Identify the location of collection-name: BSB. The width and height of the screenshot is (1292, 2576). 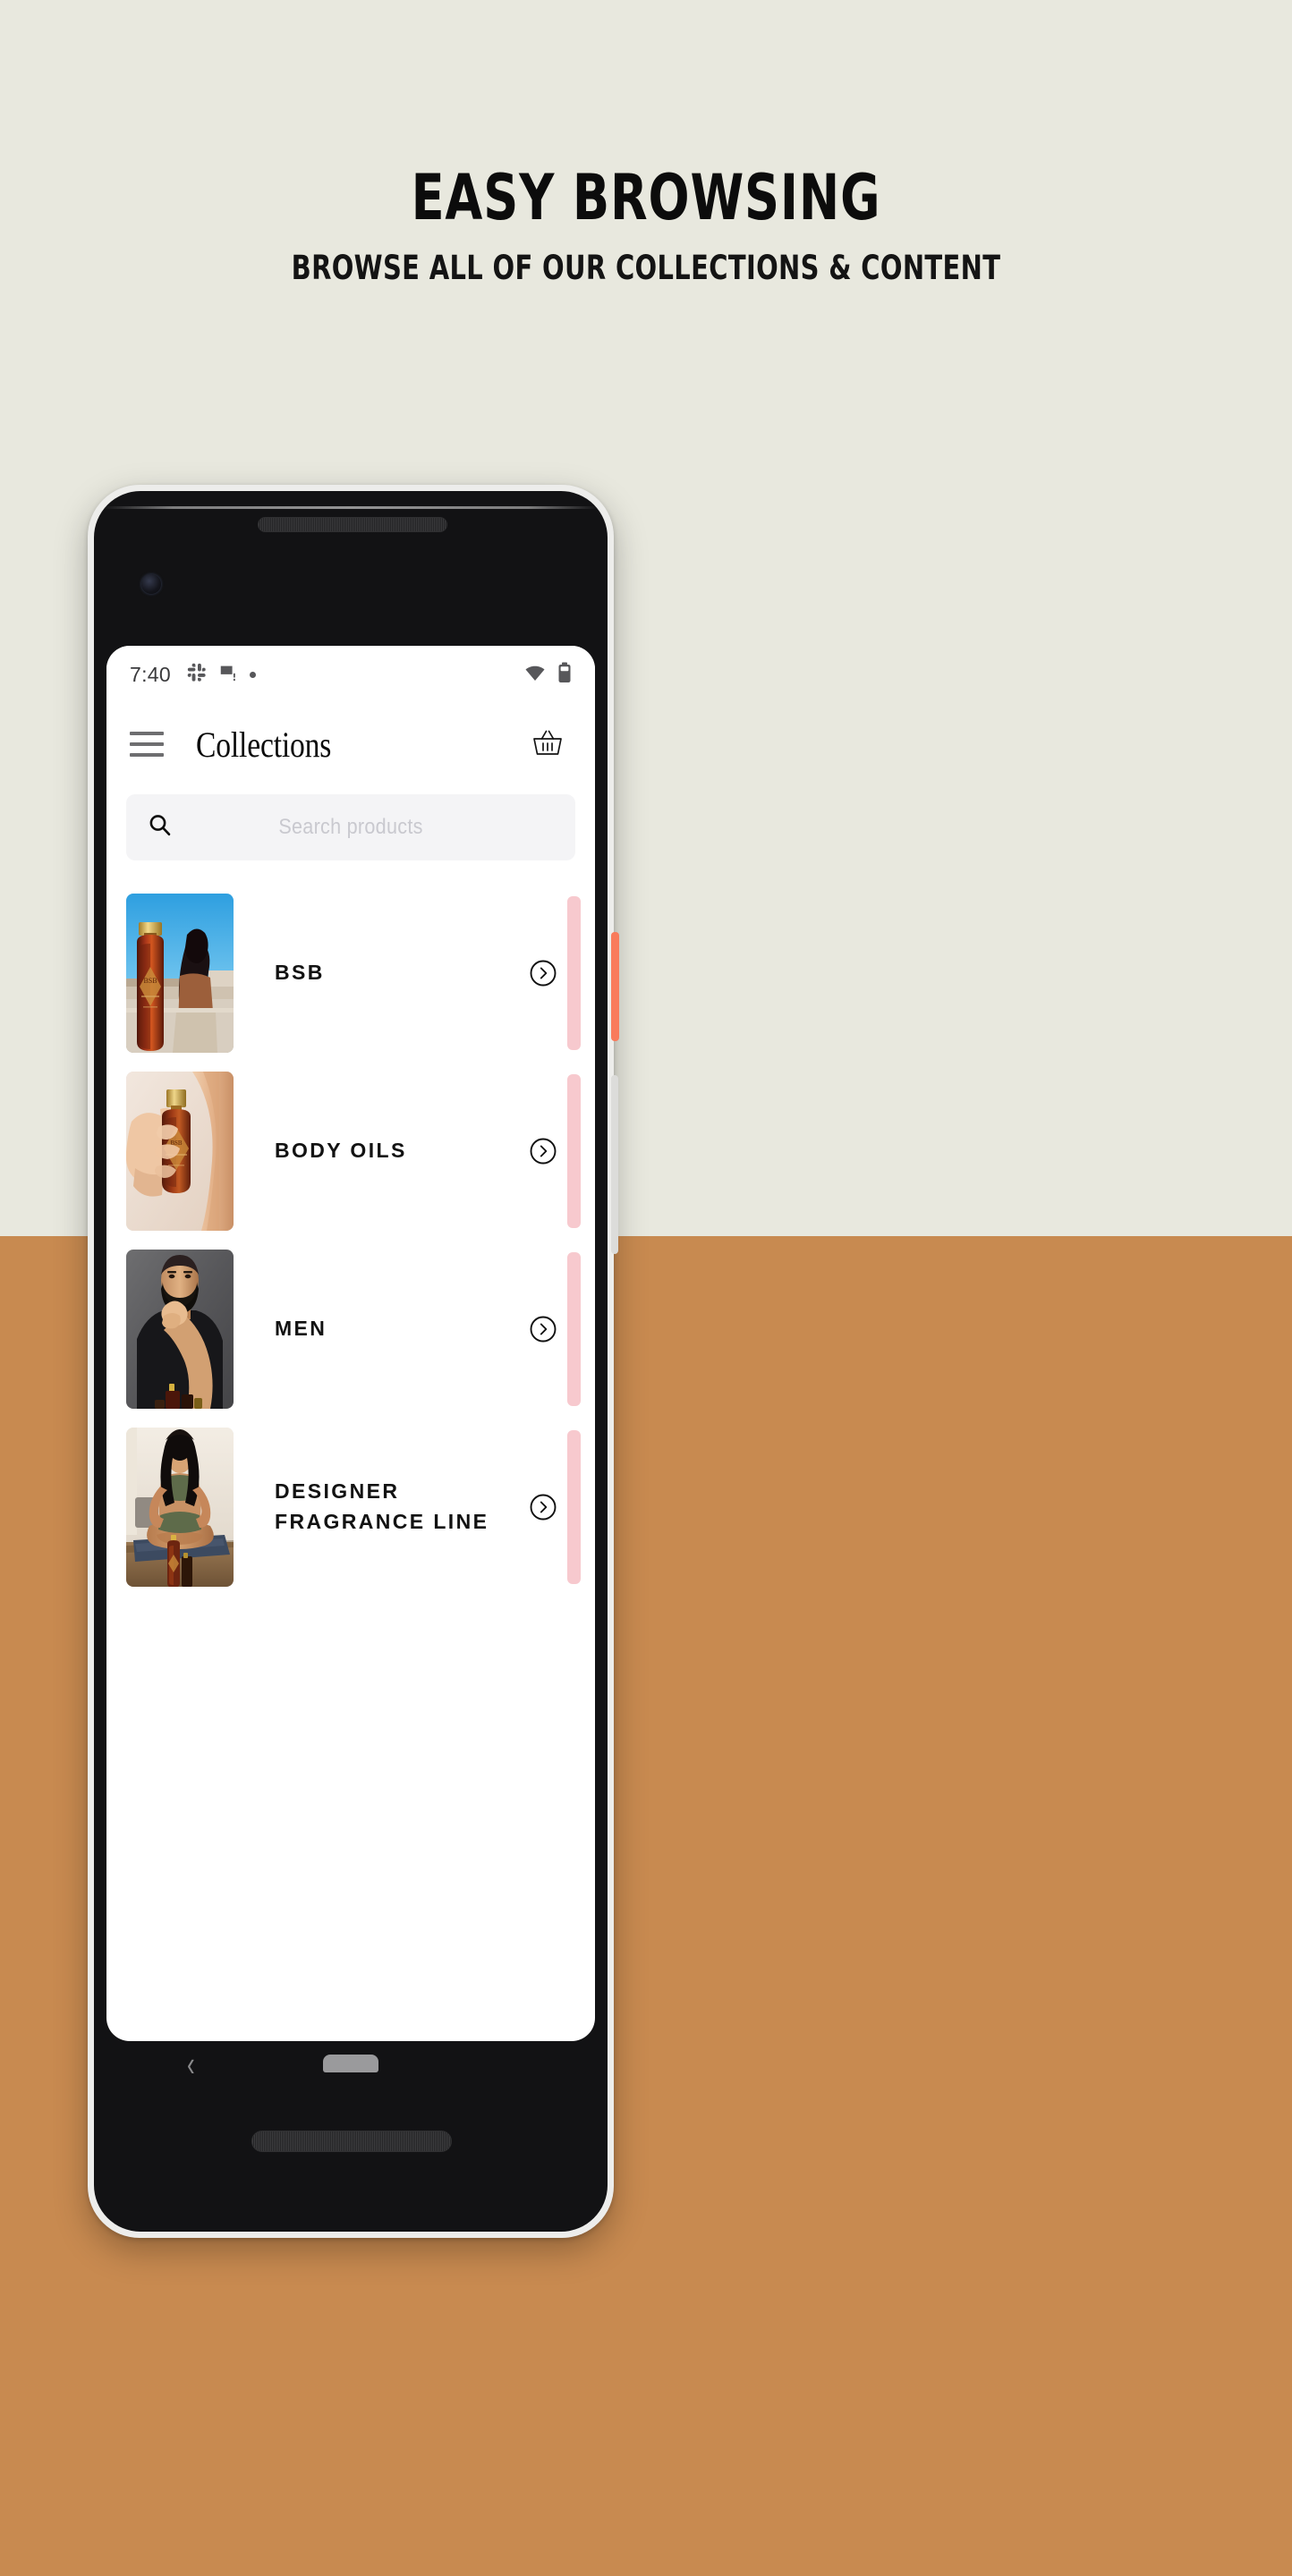
(300, 972).